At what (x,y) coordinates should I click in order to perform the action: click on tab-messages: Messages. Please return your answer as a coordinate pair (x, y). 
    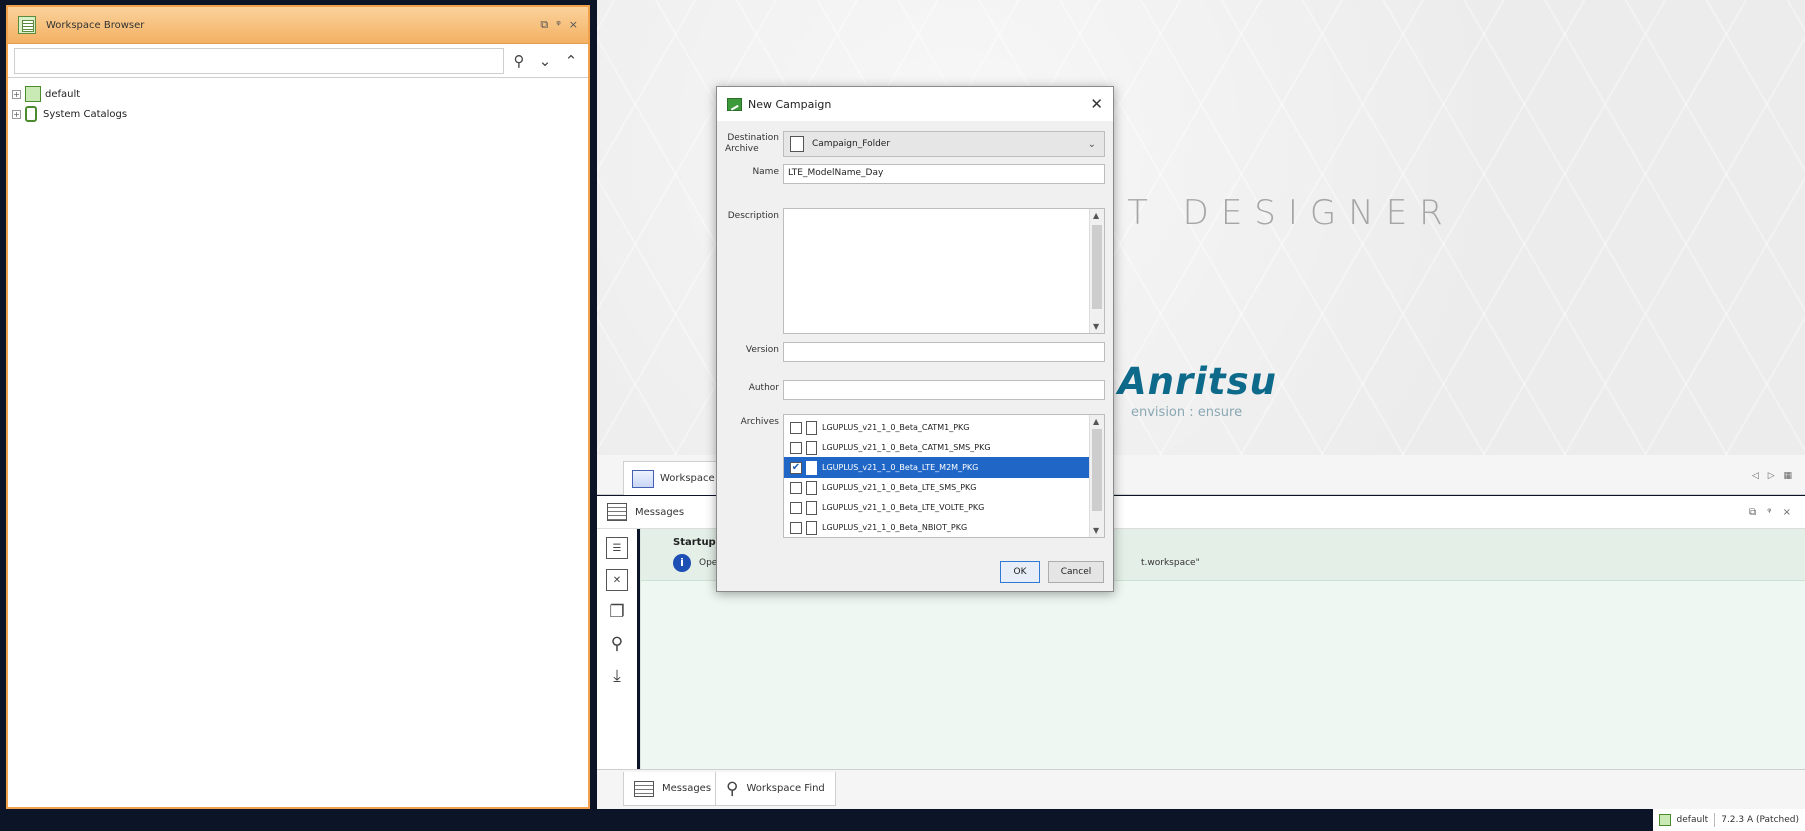
    Looking at the image, I should click on (673, 789).